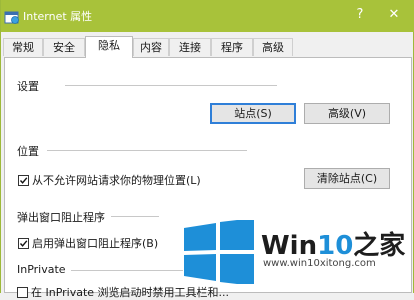  I want to click on location-checkbox-label: 从不允许网站请求你的物理位置(L), so click(116, 180).